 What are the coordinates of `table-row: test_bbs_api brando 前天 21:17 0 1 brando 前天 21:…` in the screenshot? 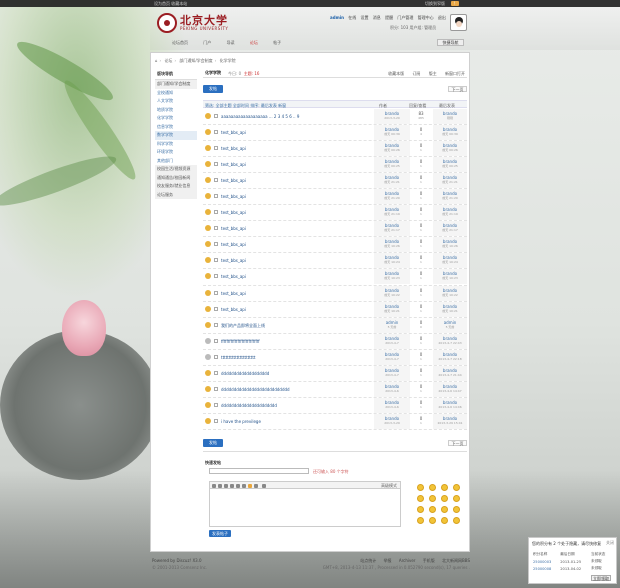 It's located at (335, 229).